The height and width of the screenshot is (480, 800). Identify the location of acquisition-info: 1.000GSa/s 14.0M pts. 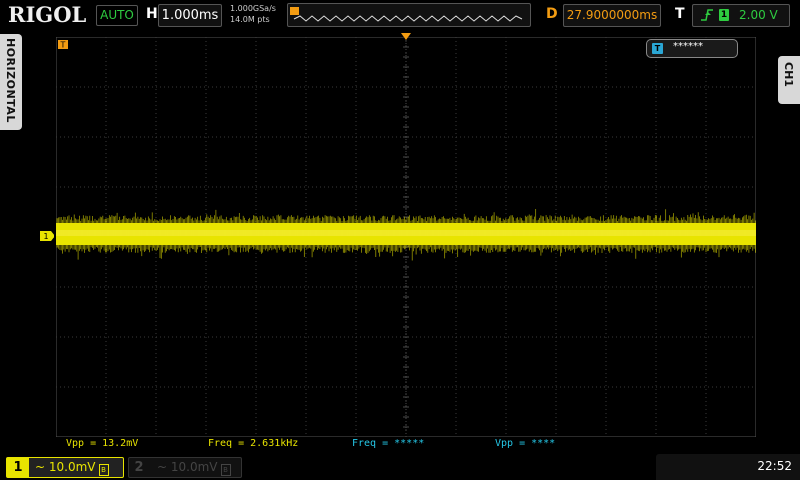
(253, 14).